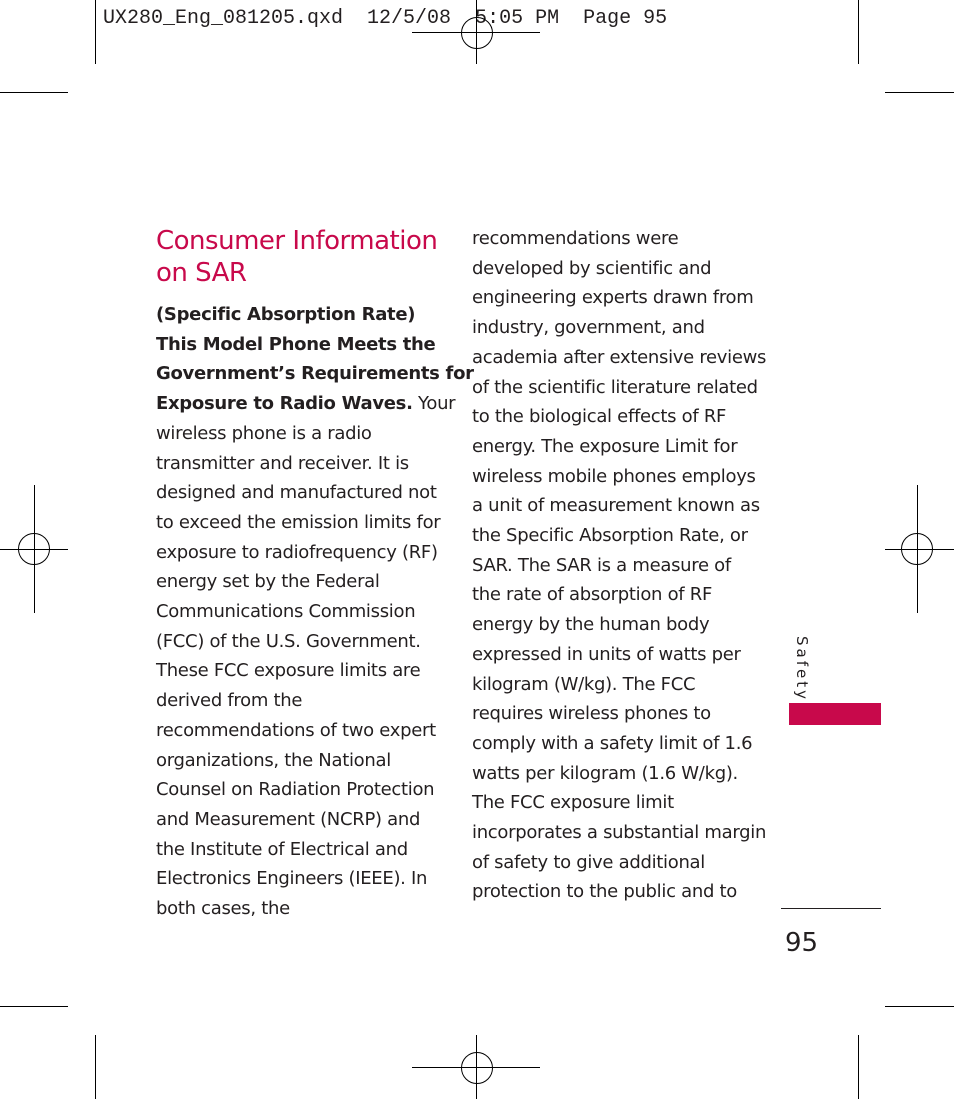 Image resolution: width=954 pixels, height=1099 pixels. Describe the element at coordinates (591, 714) in the screenshot. I see `text-line: requires wireless phones to` at that location.